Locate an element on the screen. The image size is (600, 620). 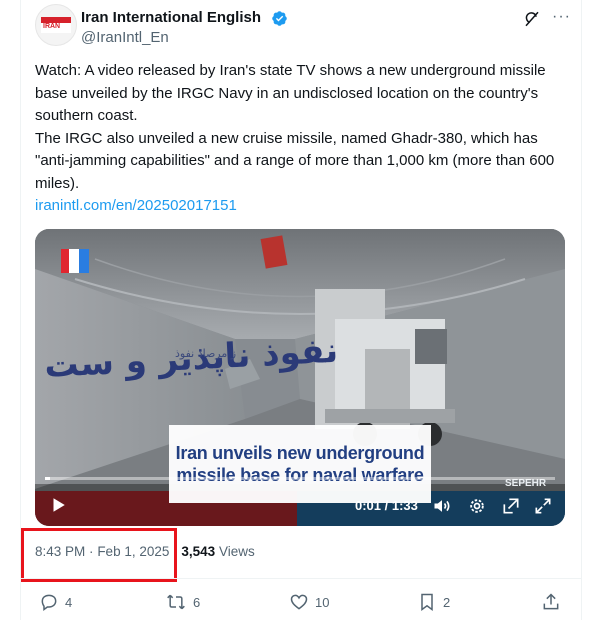
grok-icon is located at coordinates (532, 19).